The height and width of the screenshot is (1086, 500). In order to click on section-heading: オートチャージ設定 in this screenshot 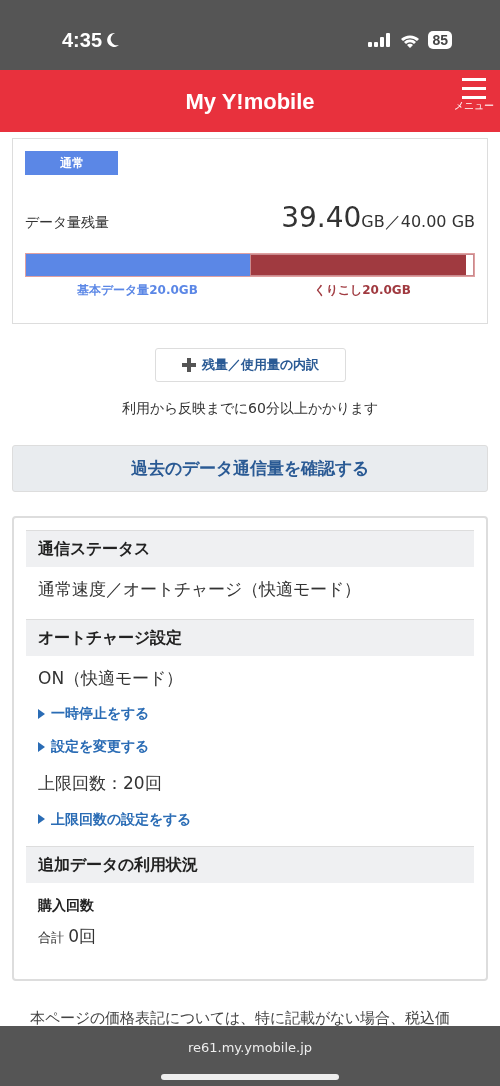, I will do `click(250, 637)`.